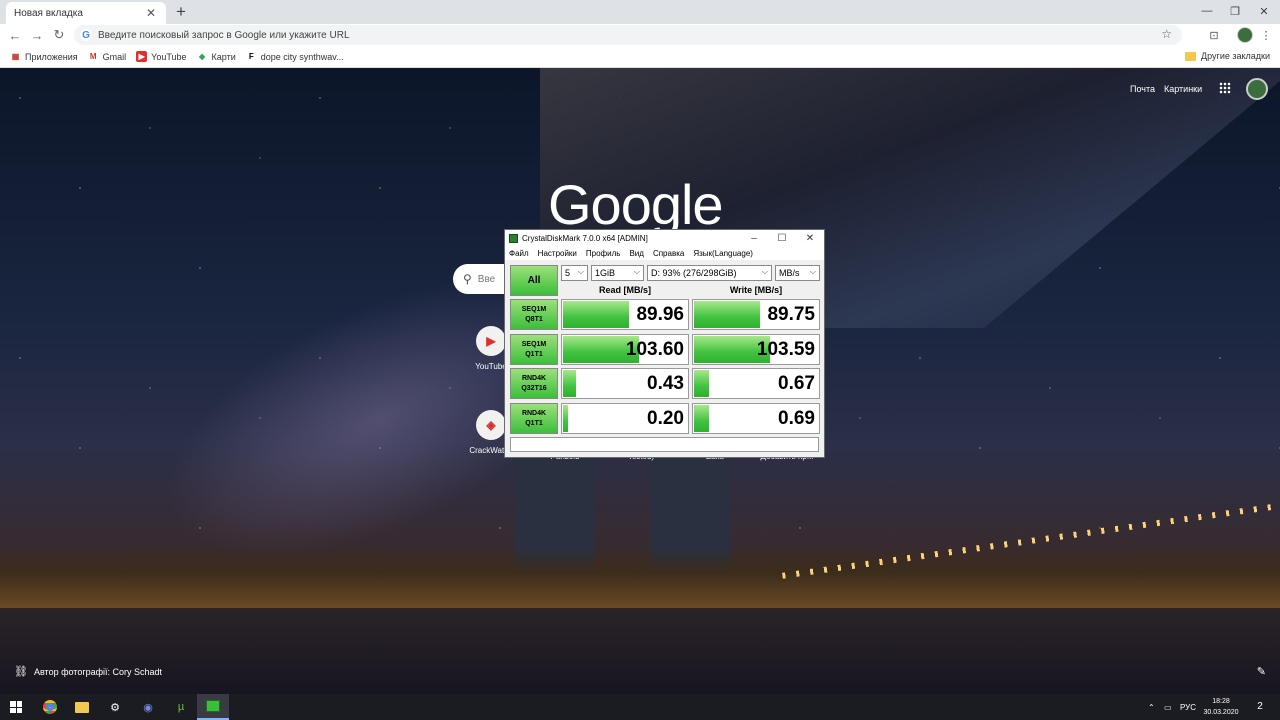 This screenshot has height=720, width=1280. I want to click on tray-overflow-icon: ⌃, so click(1151, 707).